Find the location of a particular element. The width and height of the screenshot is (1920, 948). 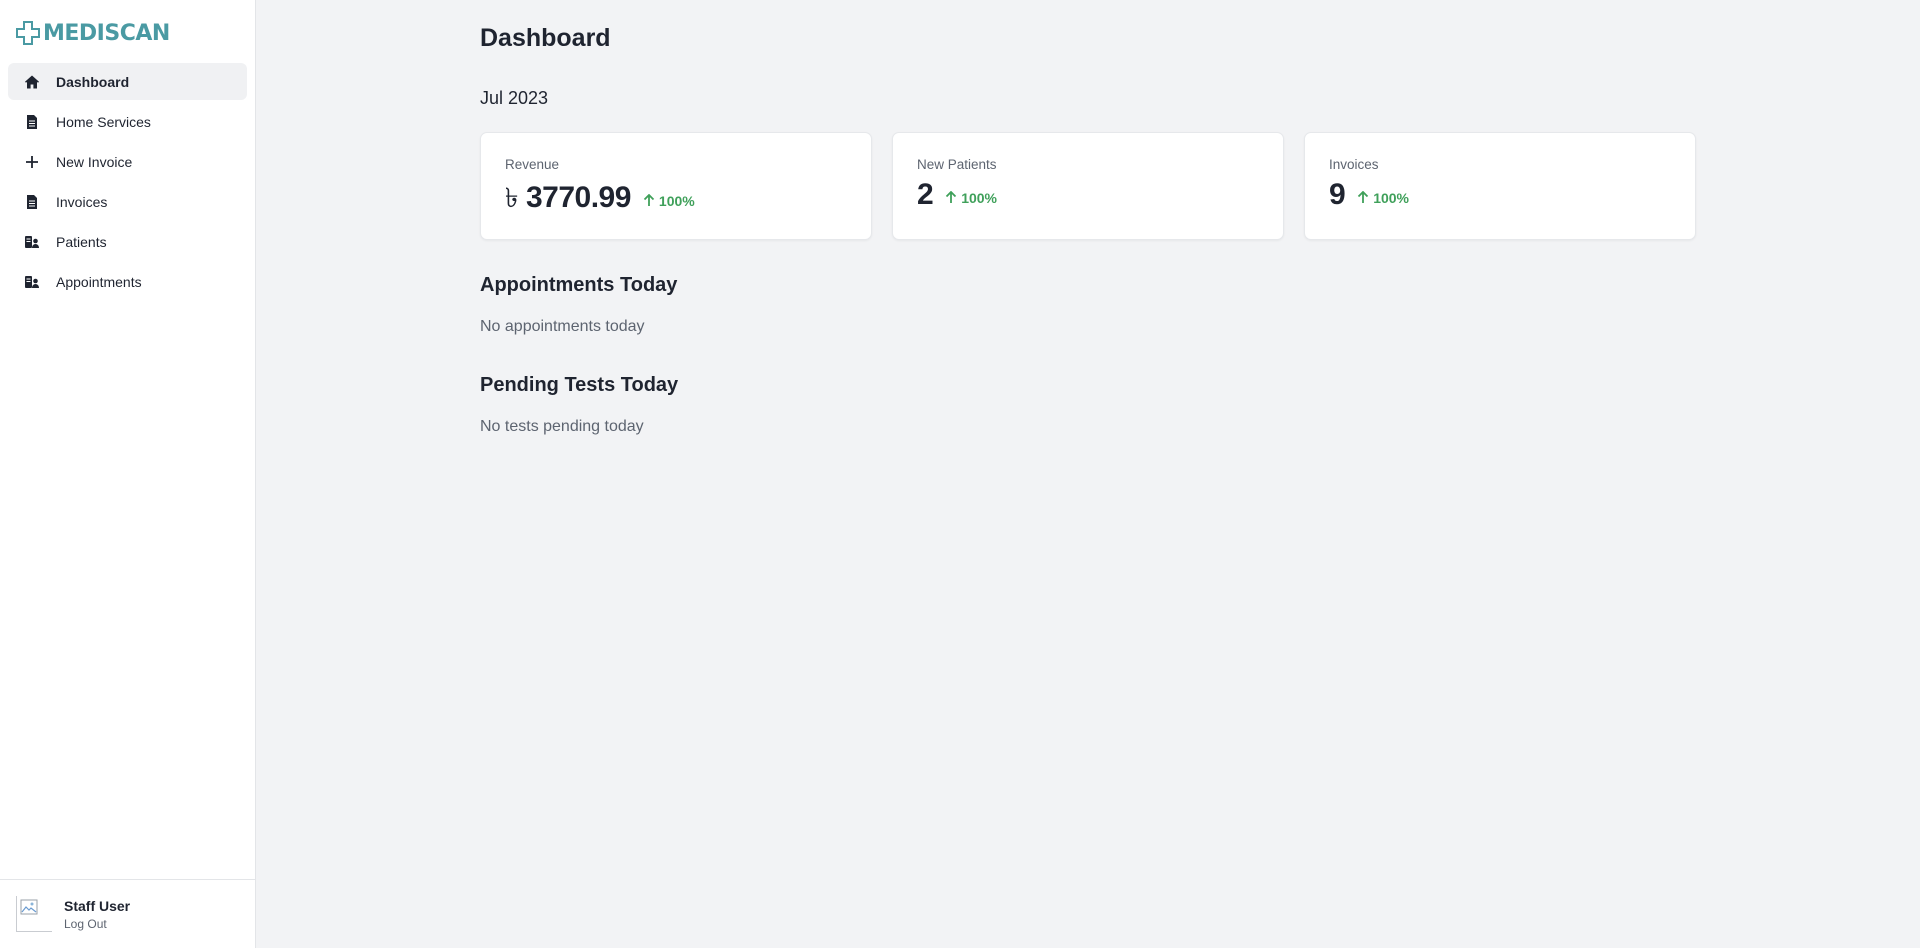

stat-label: New Patients is located at coordinates (957, 164).